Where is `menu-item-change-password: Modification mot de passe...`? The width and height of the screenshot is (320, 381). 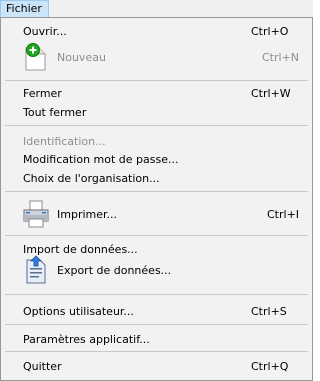
menu-item-change-password: Modification mot de passe... is located at coordinates (156, 160).